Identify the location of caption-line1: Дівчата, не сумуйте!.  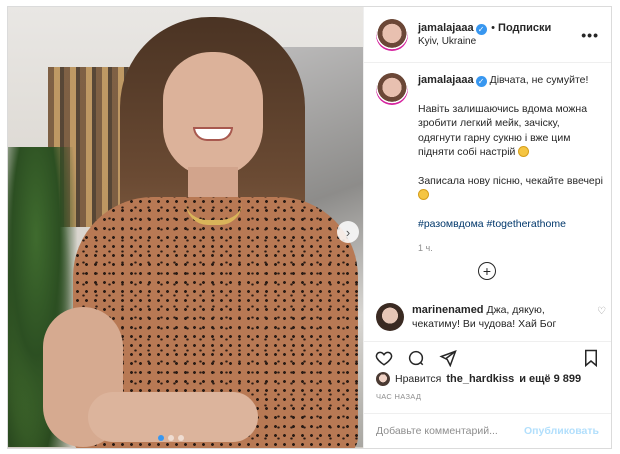
(539, 80).